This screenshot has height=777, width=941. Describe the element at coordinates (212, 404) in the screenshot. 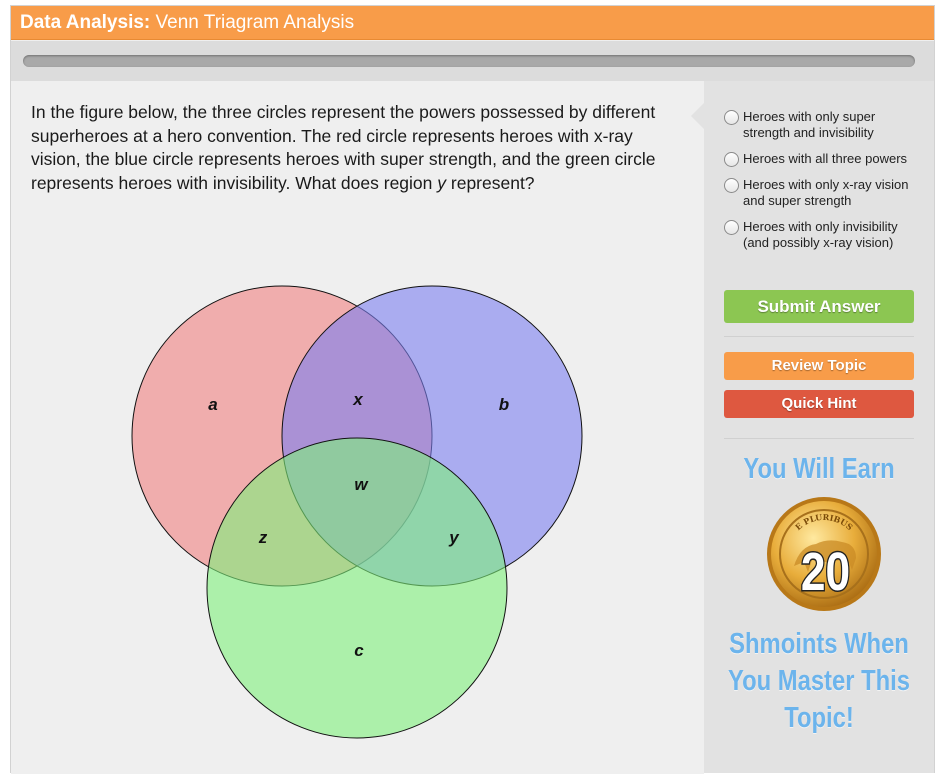

I see `region-label-a: a` at that location.